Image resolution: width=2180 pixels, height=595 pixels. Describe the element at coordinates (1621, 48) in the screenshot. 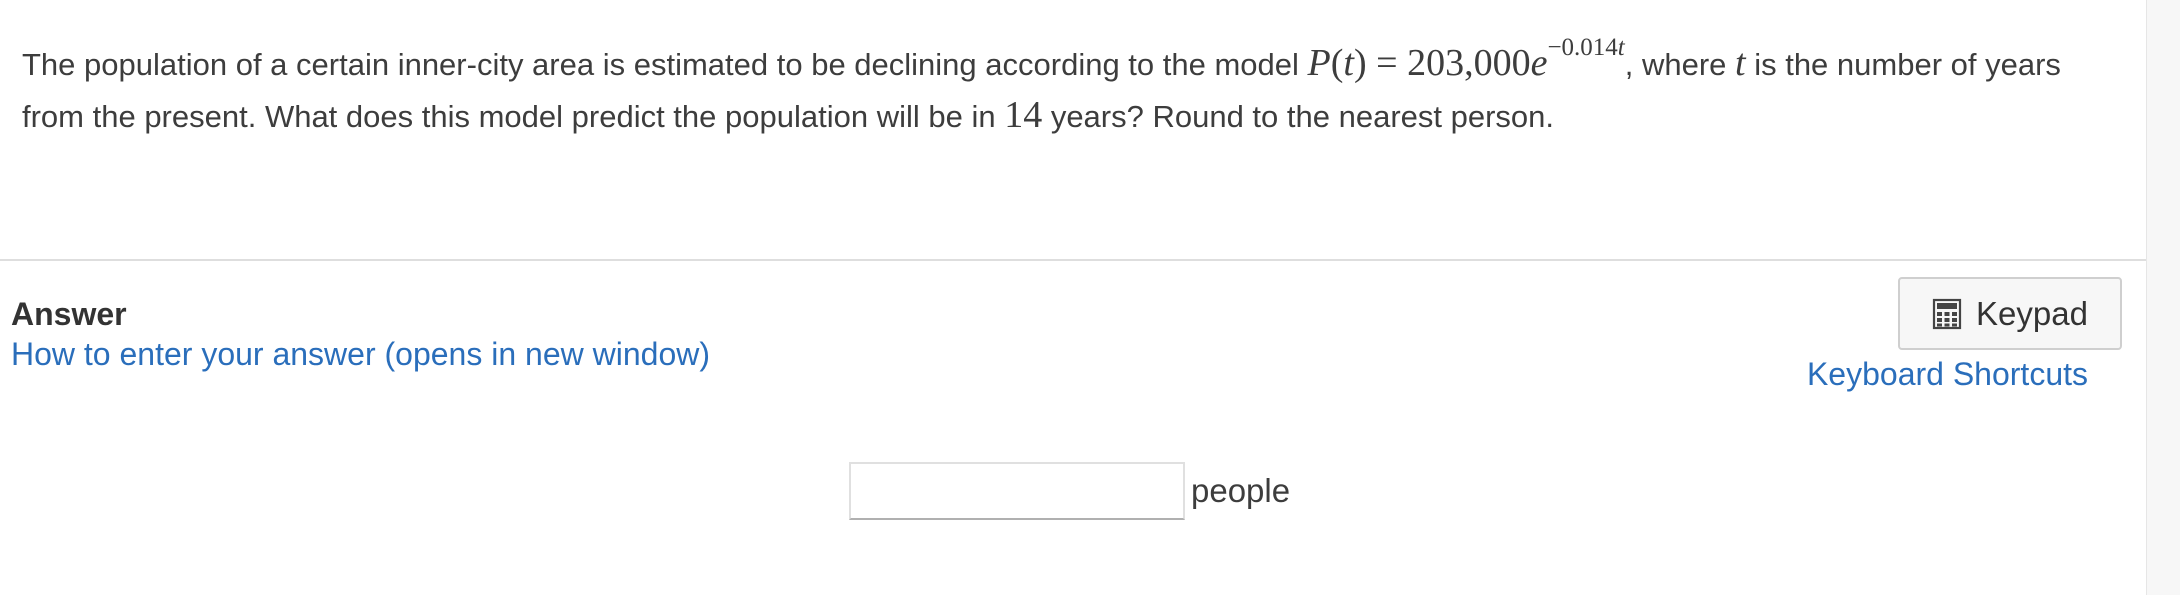

I see `formula-exponent-variable: t` at that location.